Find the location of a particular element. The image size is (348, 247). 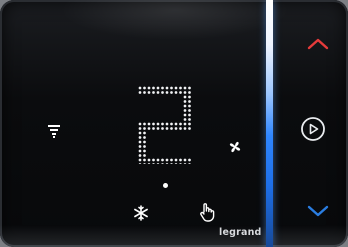

screen-glare is located at coordinates (175, 20).